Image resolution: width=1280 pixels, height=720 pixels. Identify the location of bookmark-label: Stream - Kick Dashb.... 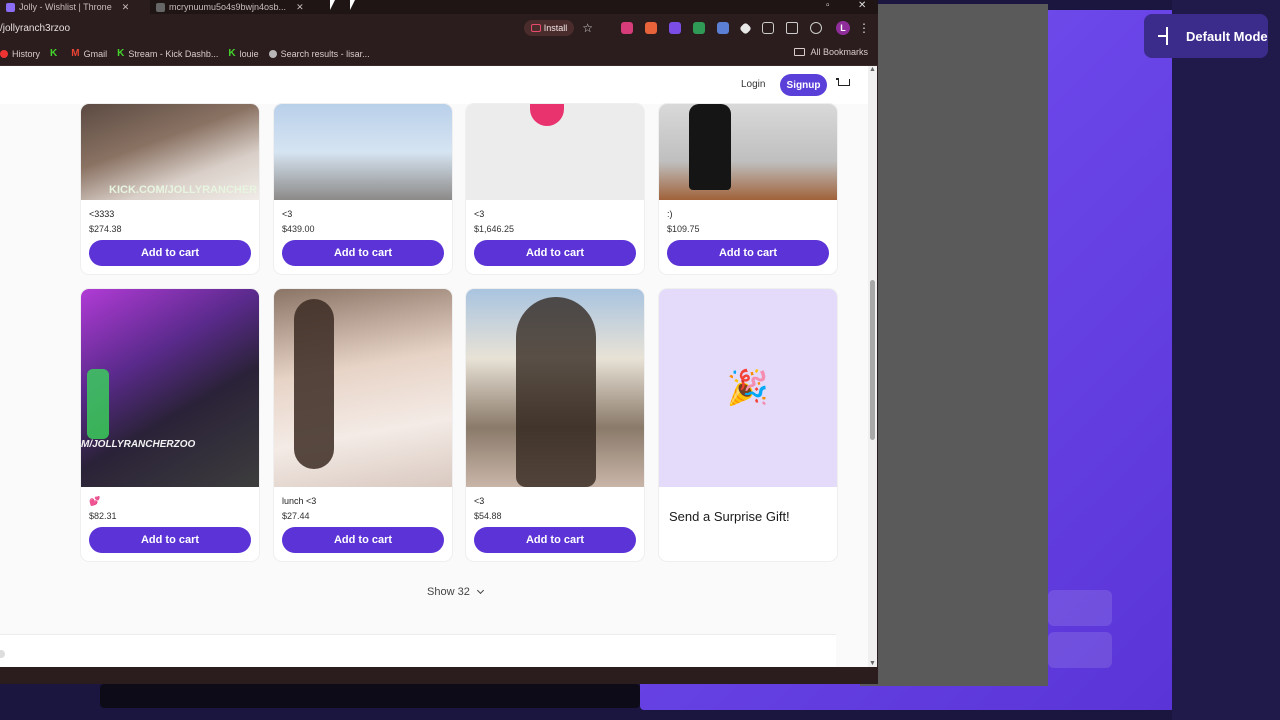
(173, 53).